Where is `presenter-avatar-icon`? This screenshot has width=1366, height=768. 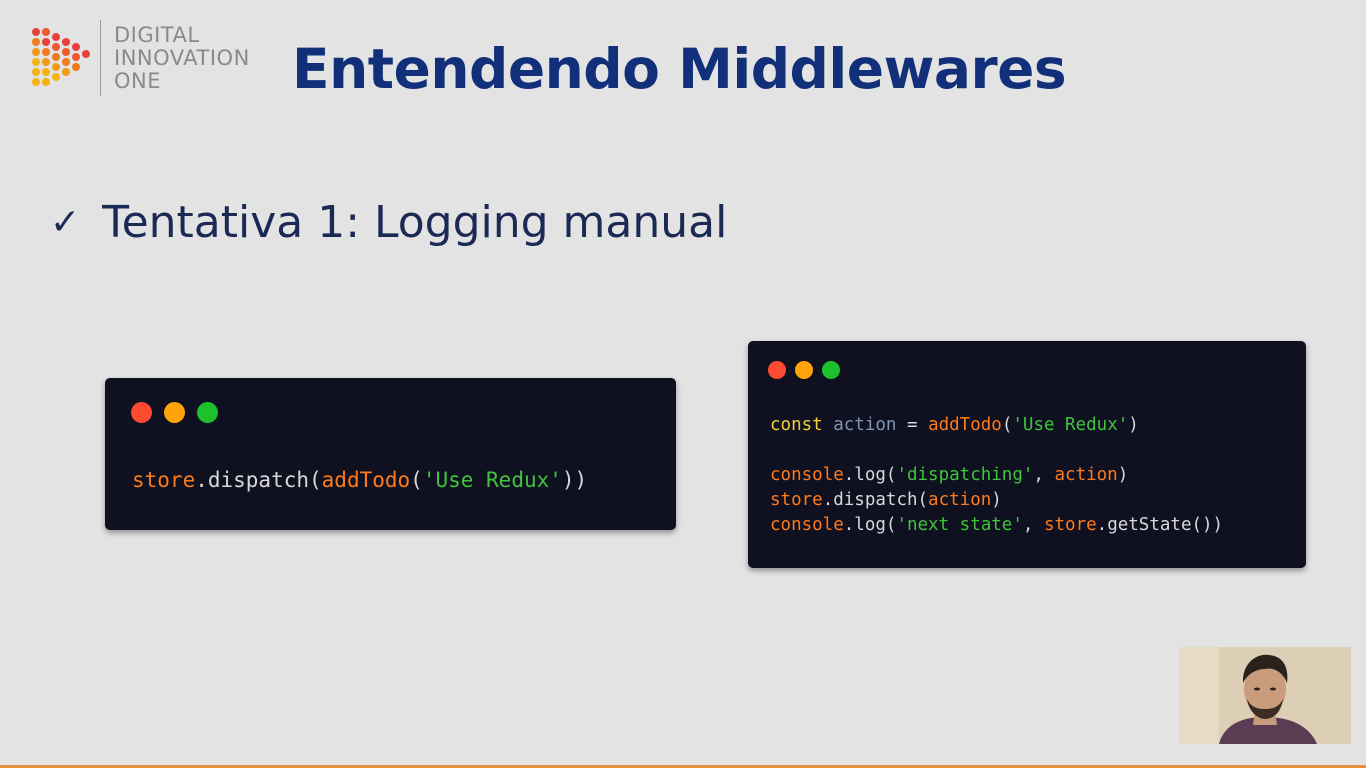
presenter-avatar-icon is located at coordinates (1265, 695).